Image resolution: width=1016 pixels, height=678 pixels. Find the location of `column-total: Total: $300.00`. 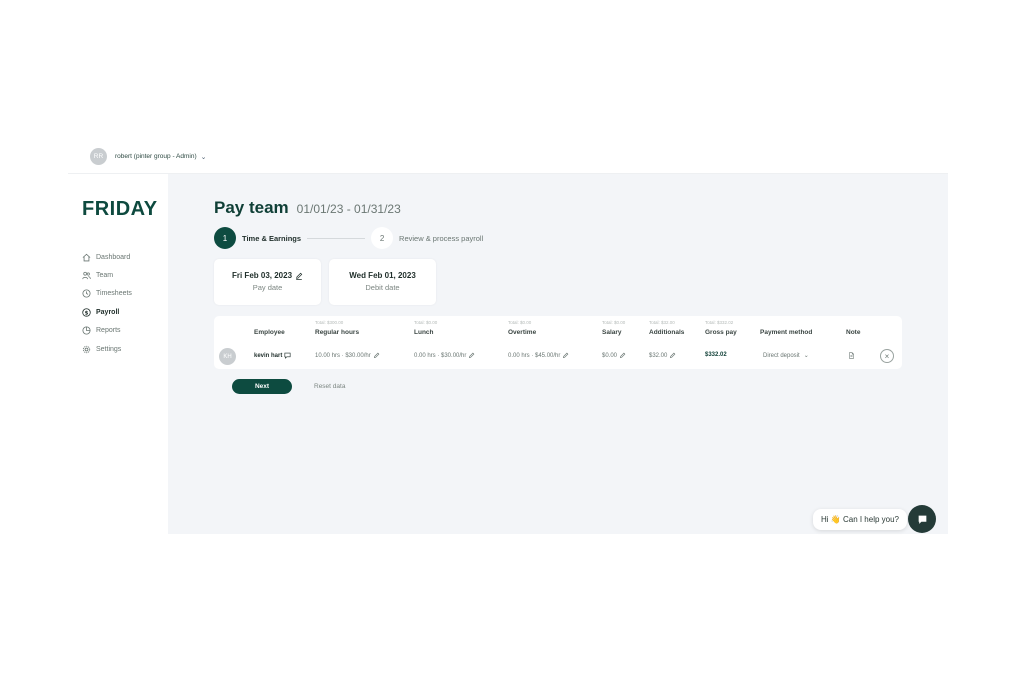

column-total: Total: $300.00 is located at coordinates (329, 322).